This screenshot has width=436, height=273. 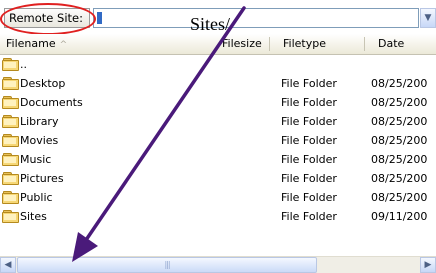 I want to click on text-caret, so click(x=99, y=18).